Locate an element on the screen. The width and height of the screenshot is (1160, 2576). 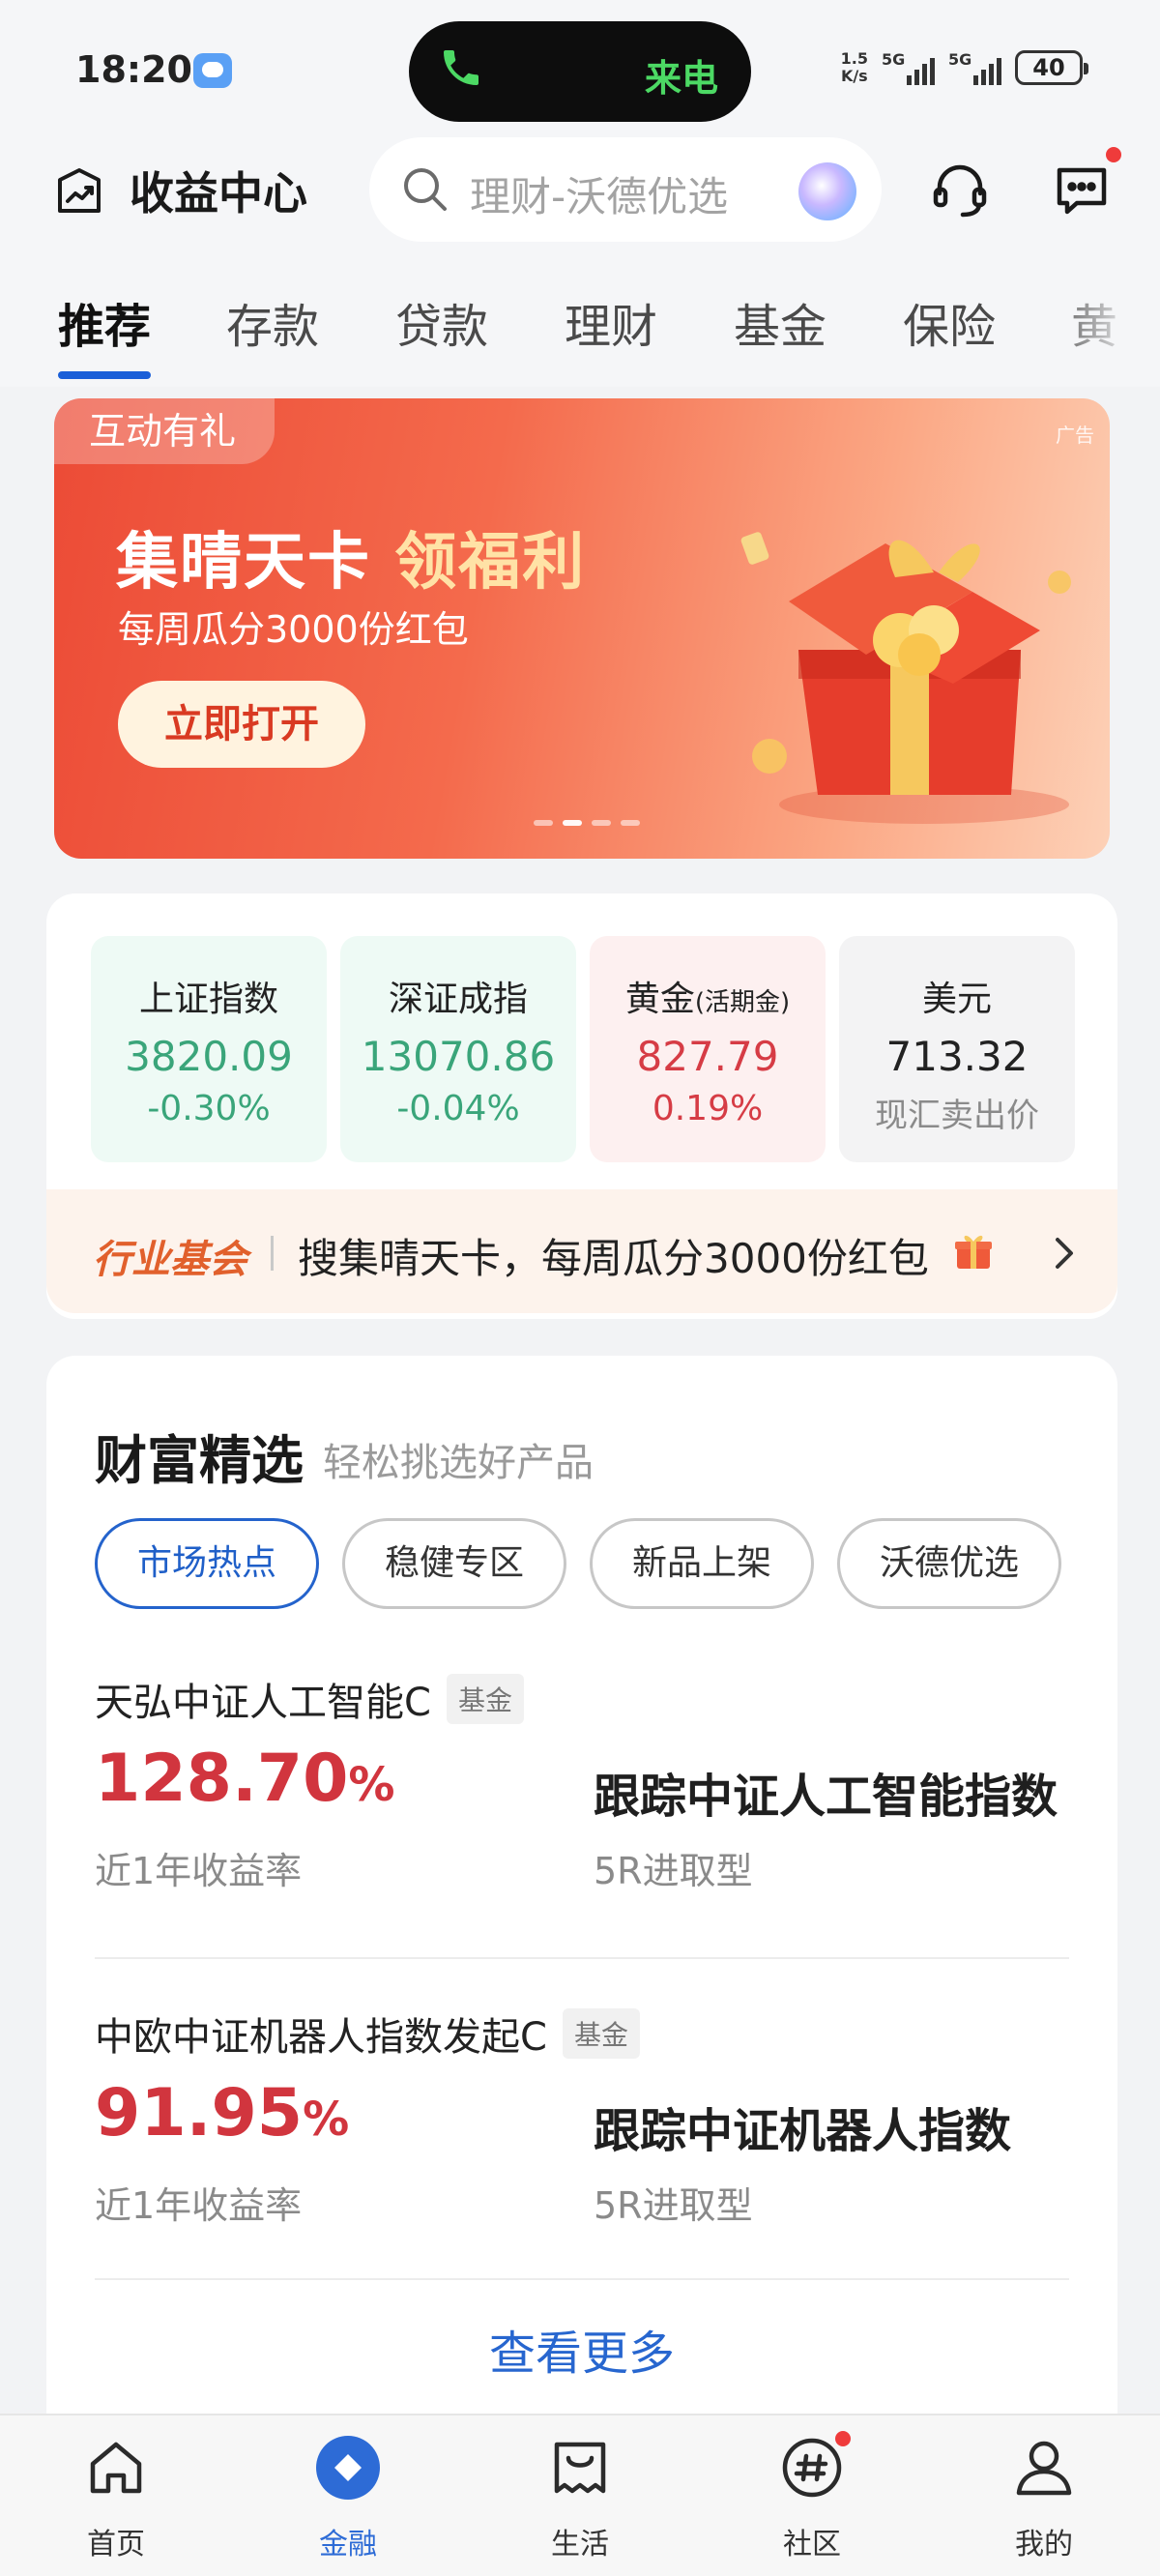
status-indicators: 1.5 K/s 5G 5G 40 is located at coordinates (965, 67).